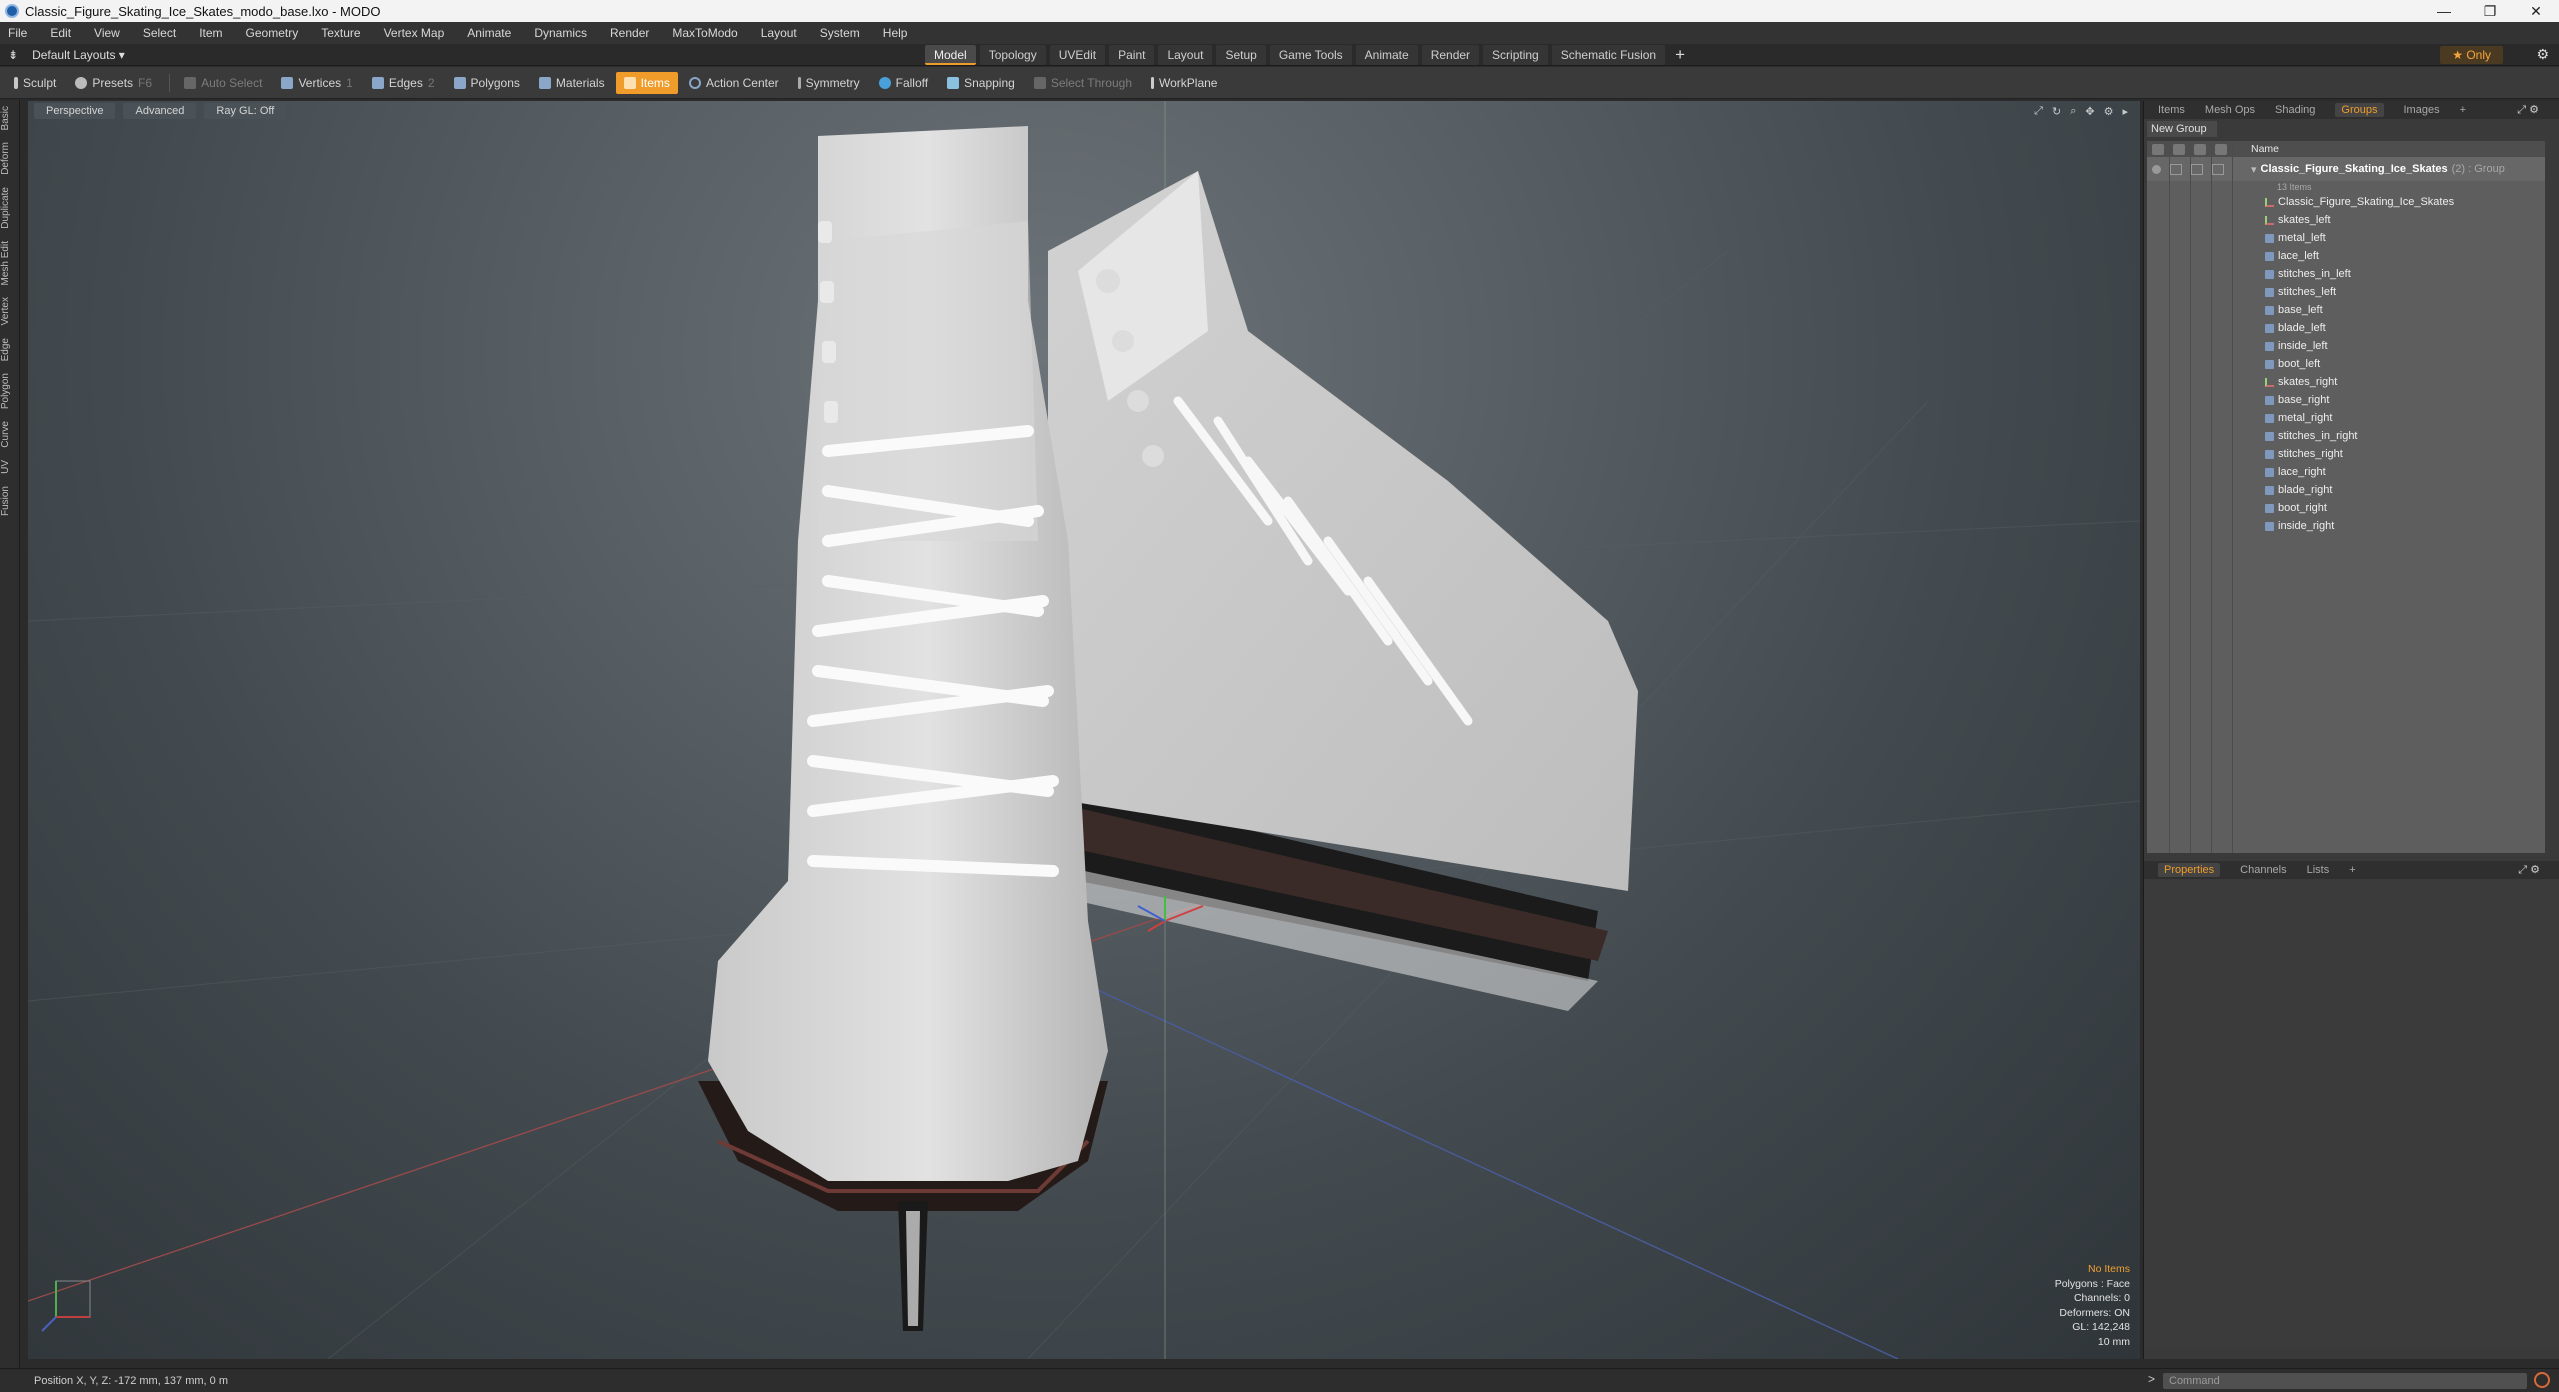  I want to click on tab-deform: Deform, so click(10, 158).